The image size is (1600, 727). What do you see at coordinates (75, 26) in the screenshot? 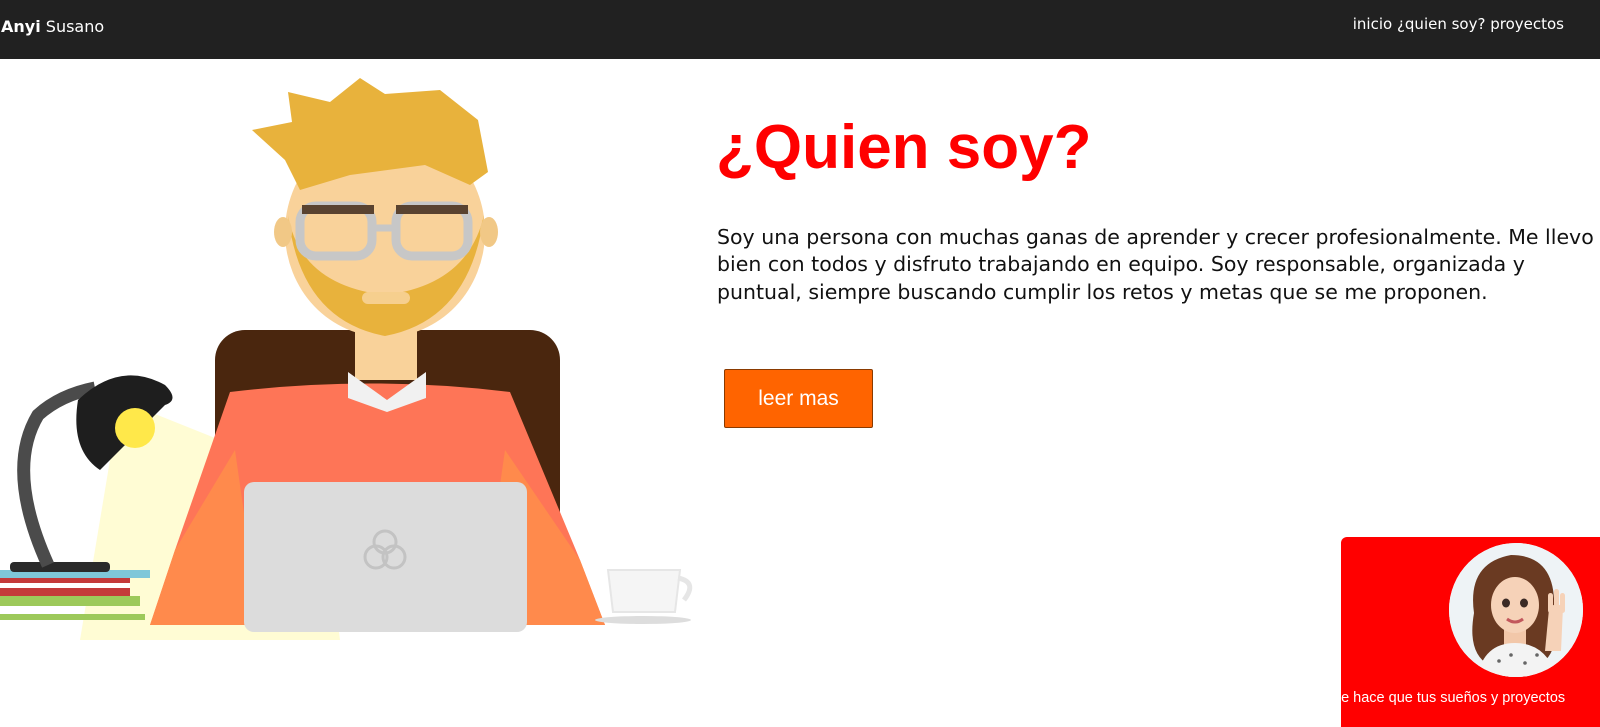
I see `brand-last-name: Susano` at bounding box center [75, 26].